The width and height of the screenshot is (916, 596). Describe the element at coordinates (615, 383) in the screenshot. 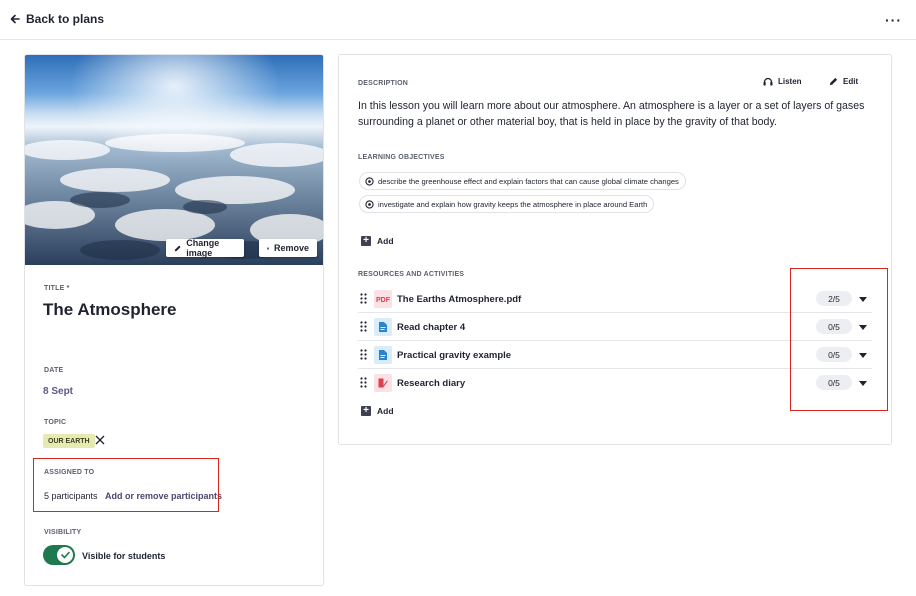

I see `resource-row: Research diary 0/5` at that location.